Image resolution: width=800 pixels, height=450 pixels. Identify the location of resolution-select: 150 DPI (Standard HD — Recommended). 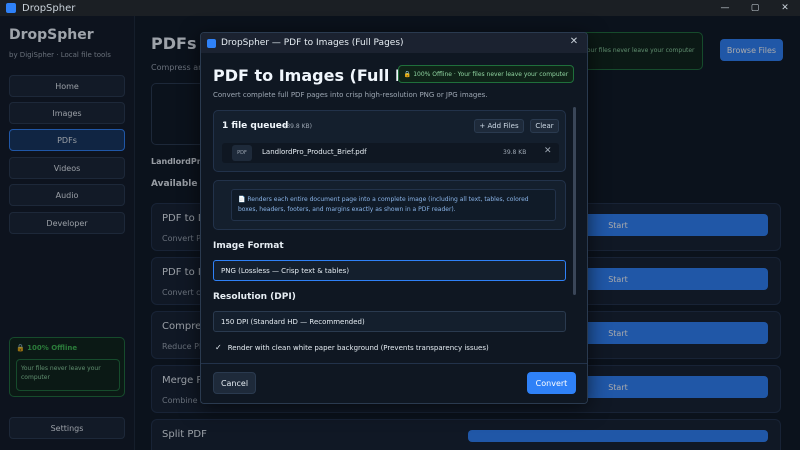
(389, 321).